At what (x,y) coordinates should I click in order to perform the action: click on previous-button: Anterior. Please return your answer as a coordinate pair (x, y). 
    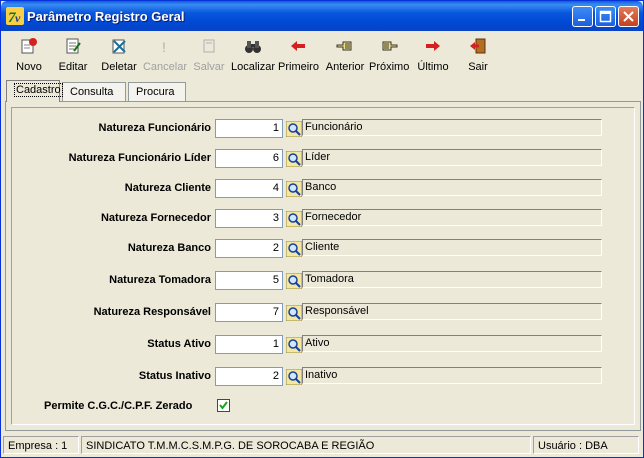
    Looking at the image, I should click on (345, 56).